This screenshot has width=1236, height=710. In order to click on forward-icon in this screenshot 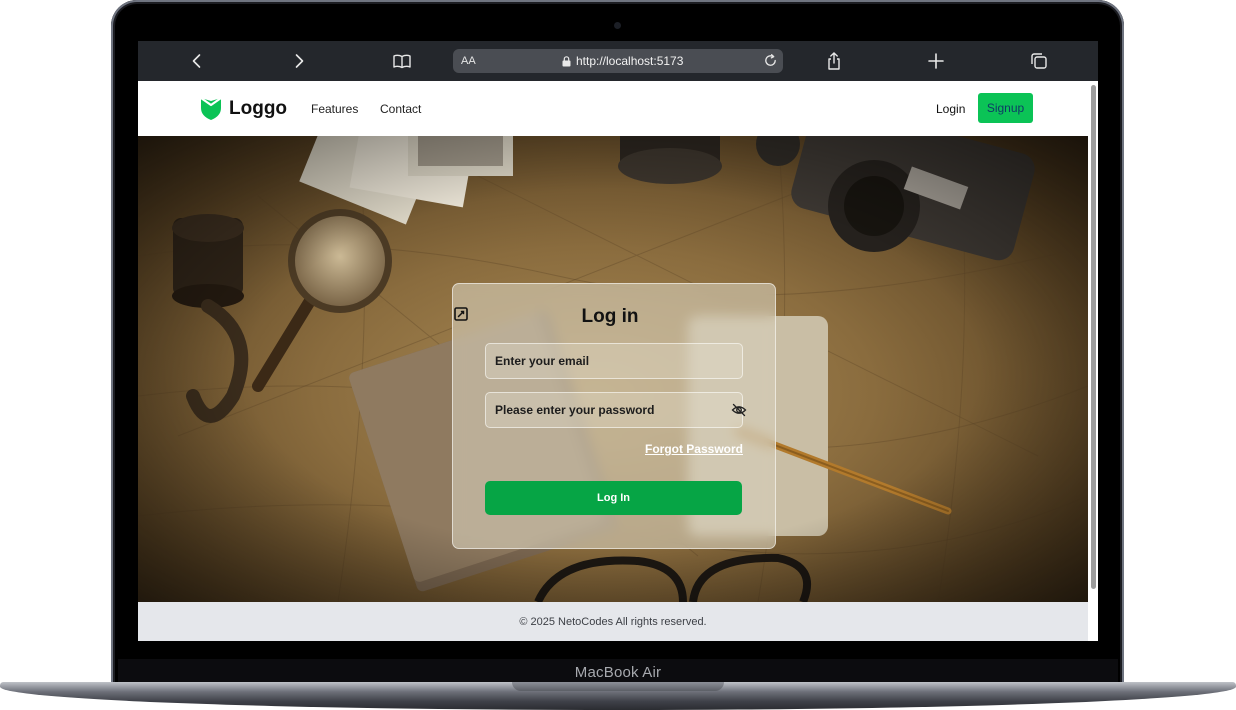, I will do `click(299, 61)`.